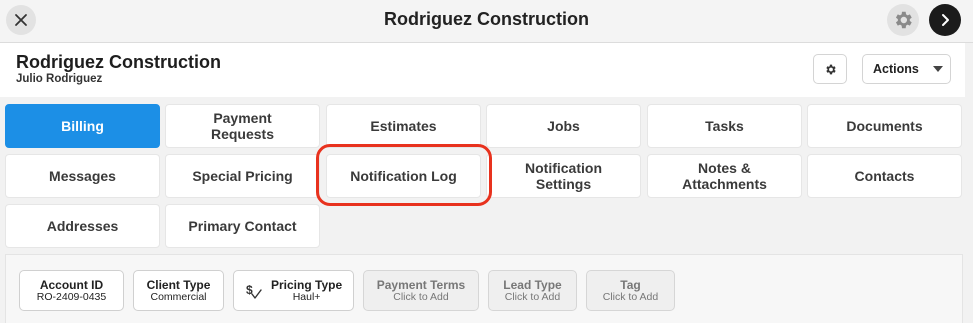  What do you see at coordinates (403, 176) in the screenshot?
I see `tab-notification-log: Notification Log` at bounding box center [403, 176].